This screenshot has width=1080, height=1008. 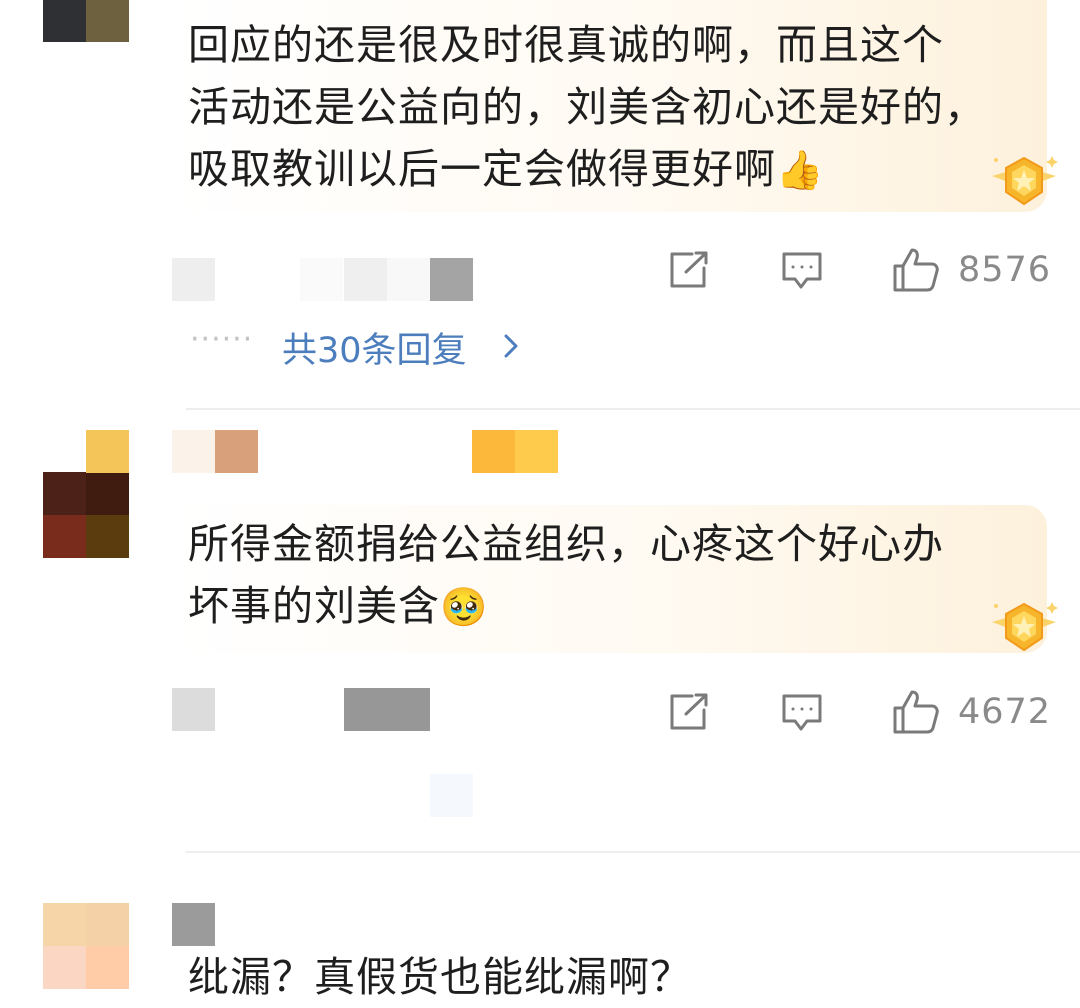 I want to click on like-count: 4672, so click(x=1005, y=712).